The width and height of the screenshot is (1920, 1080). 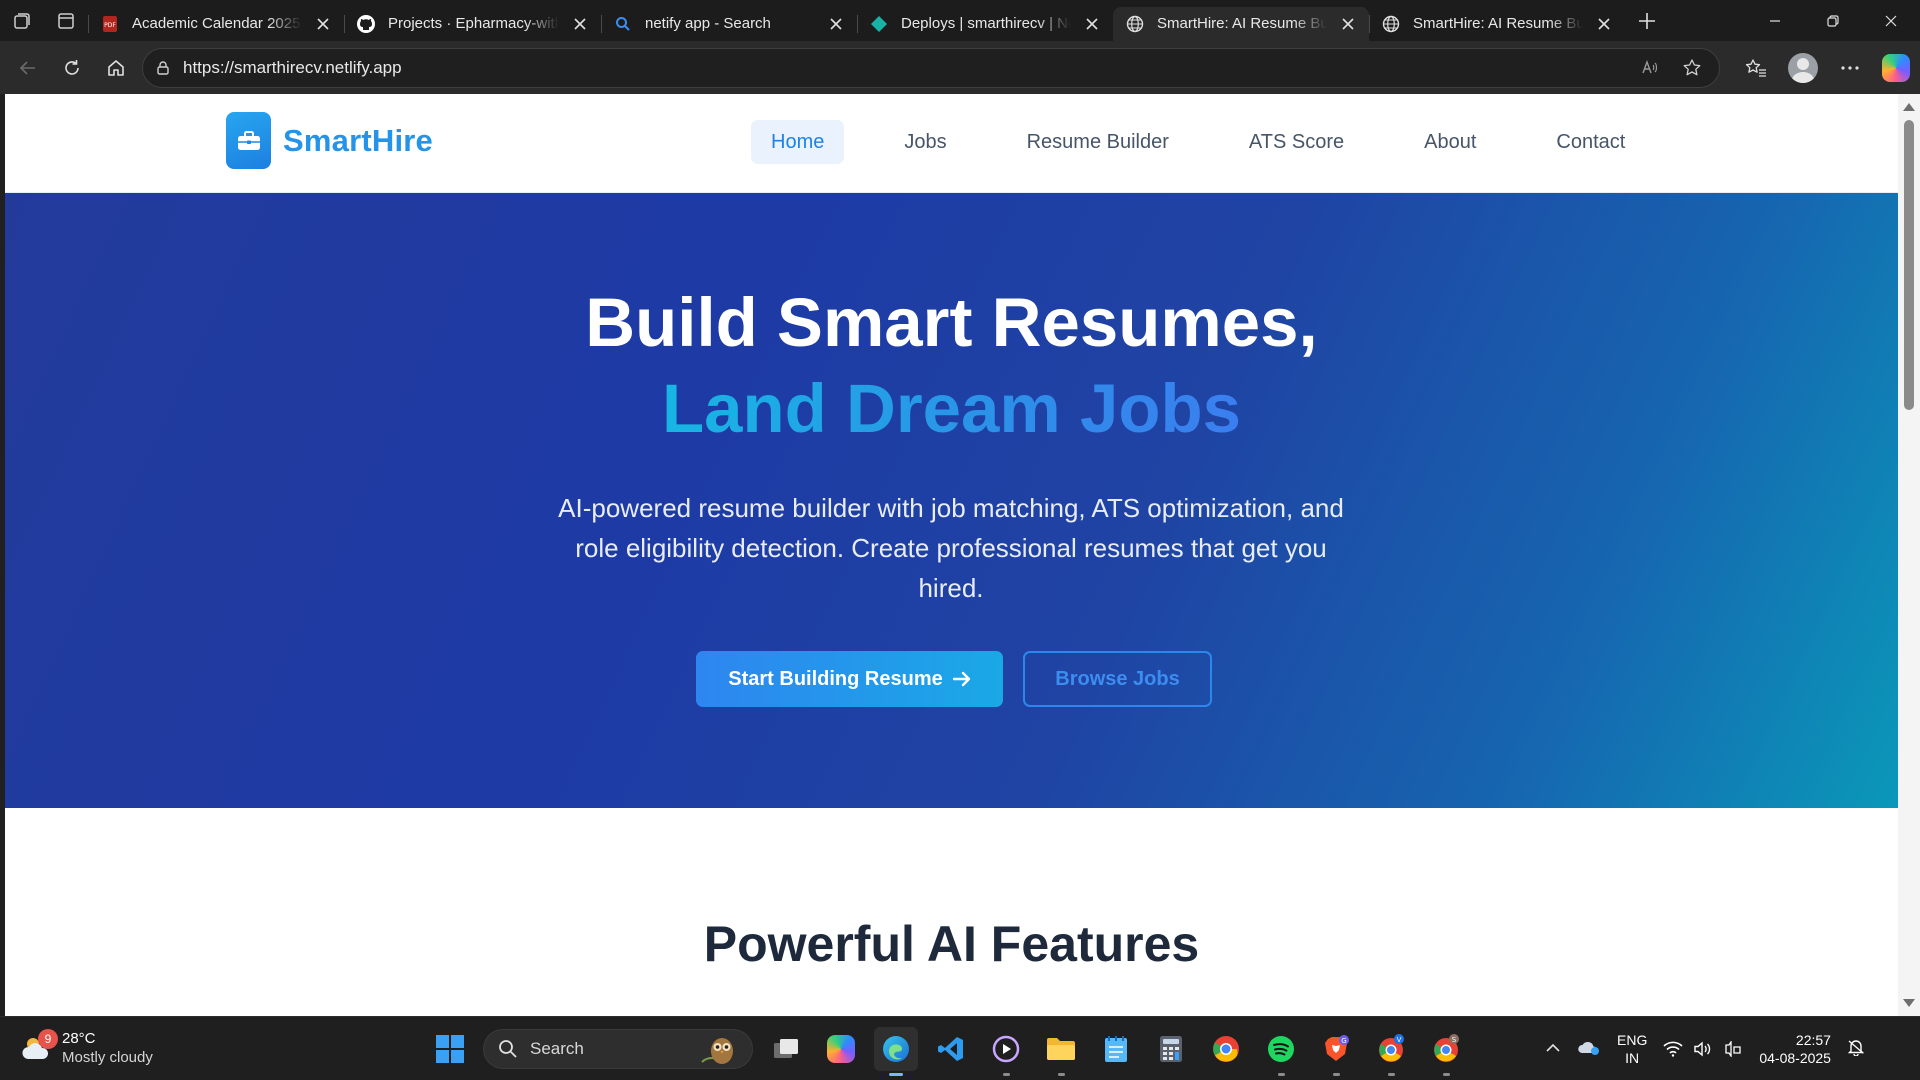 I want to click on onedrive-button, so click(x=1589, y=1049).